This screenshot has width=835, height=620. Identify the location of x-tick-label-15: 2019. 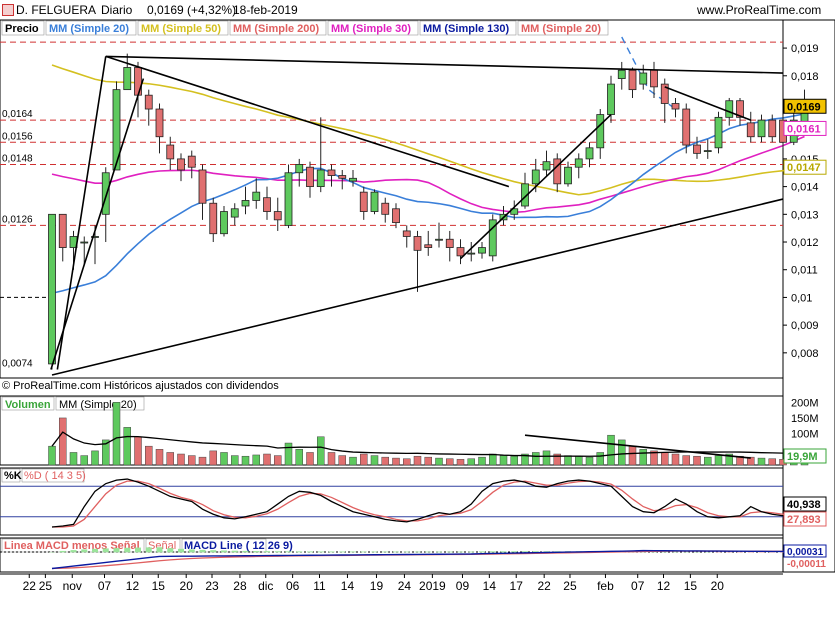
(432, 586).